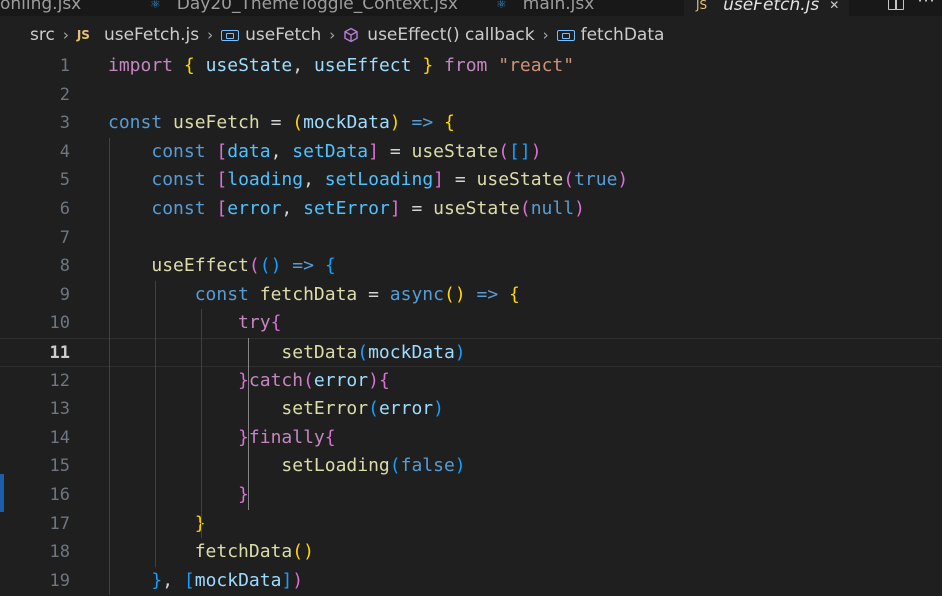 The image size is (942, 596). I want to click on code-line: 15 setLoading(false), so click(471, 466).